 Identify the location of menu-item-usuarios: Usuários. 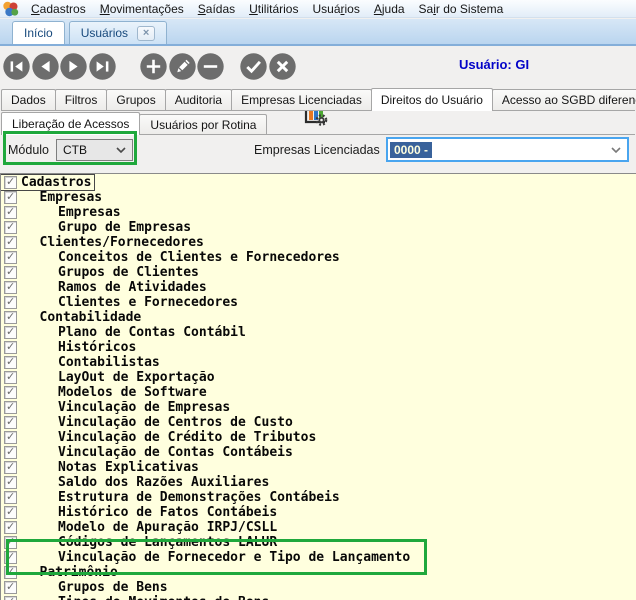
(335, 9).